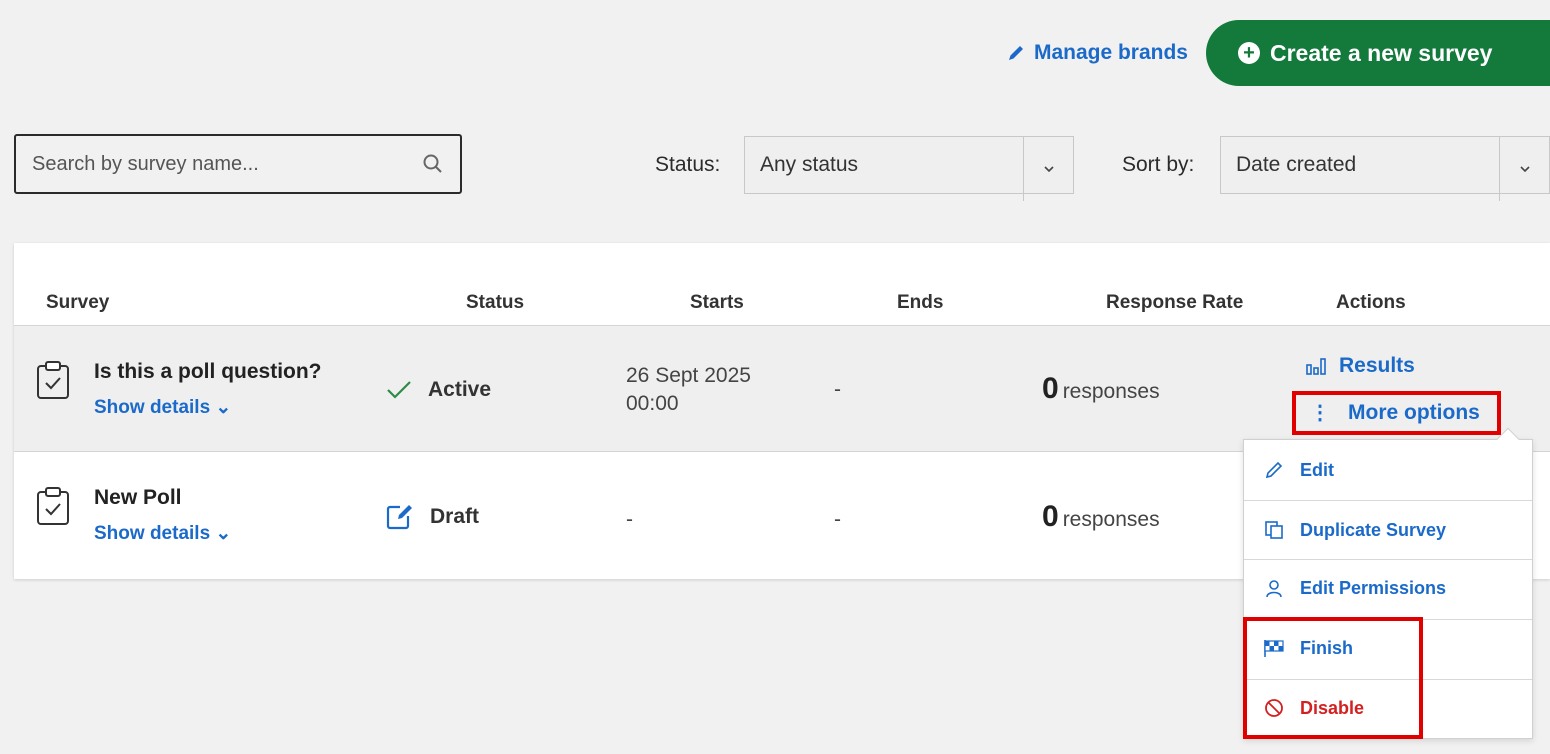 This screenshot has height=754, width=1550. I want to click on column-header-status: Status, so click(495, 302).